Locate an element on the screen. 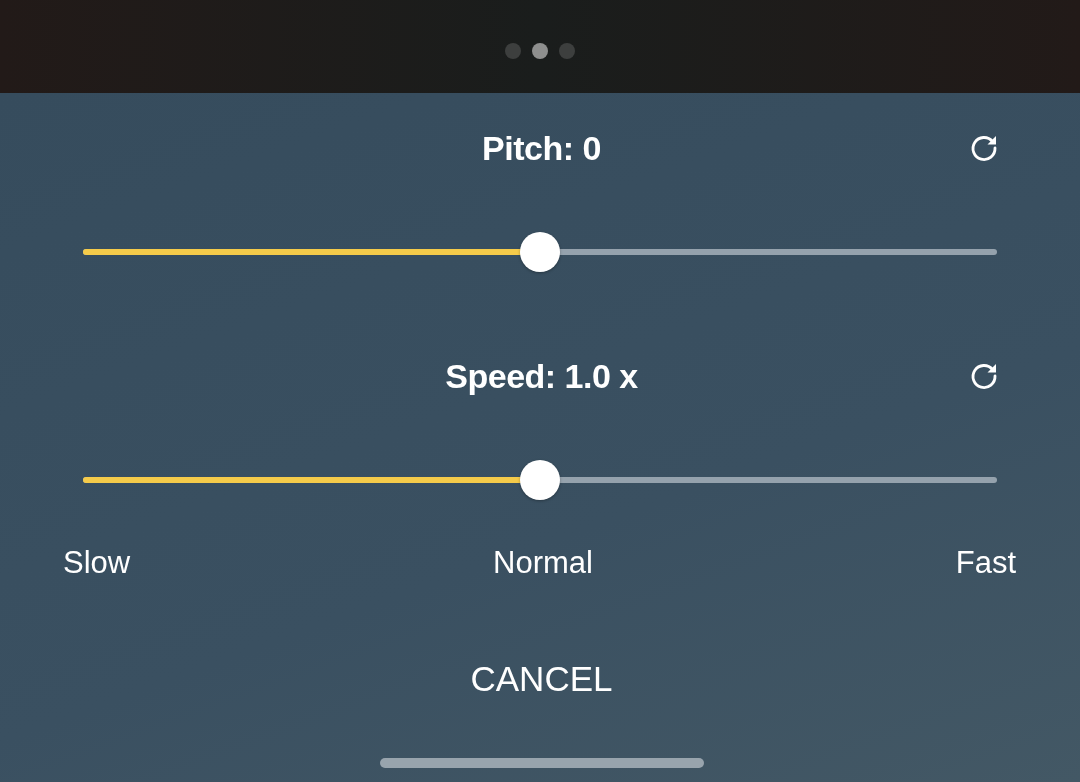 This screenshot has height=782, width=1080. speed-label: Slow is located at coordinates (97, 563).